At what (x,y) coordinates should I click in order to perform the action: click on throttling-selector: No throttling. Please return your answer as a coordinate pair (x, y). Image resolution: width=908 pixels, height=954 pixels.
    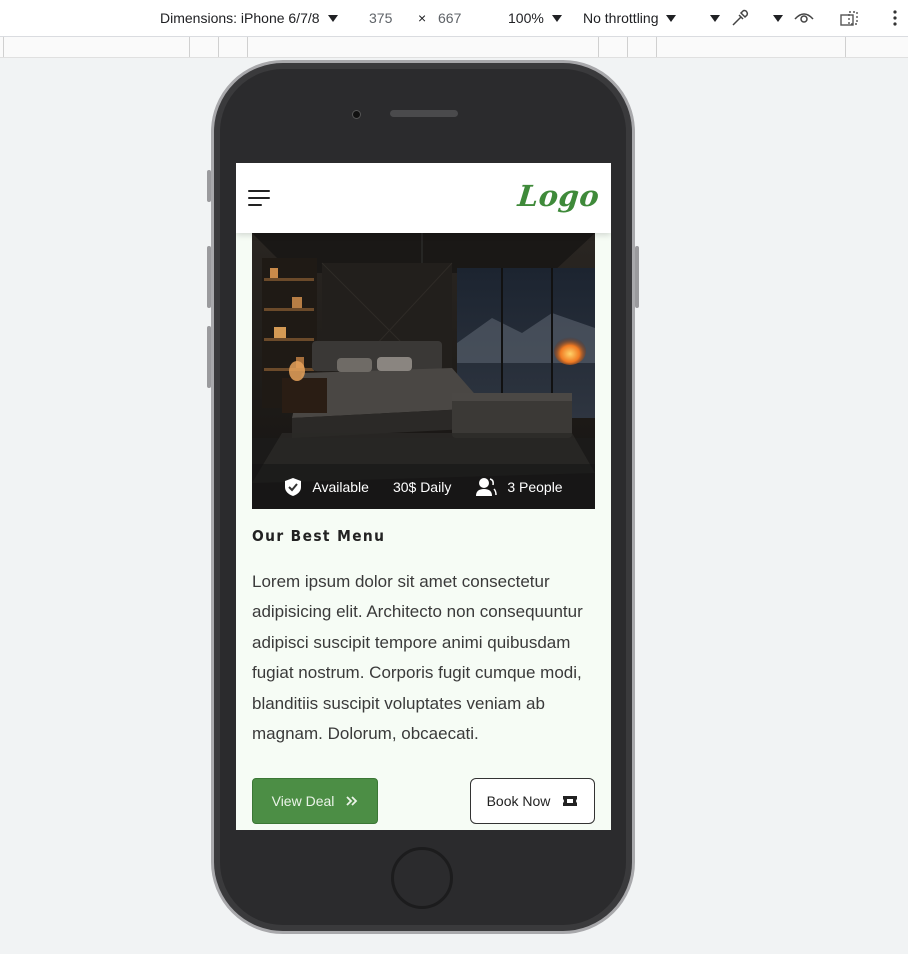
    Looking at the image, I should click on (630, 18).